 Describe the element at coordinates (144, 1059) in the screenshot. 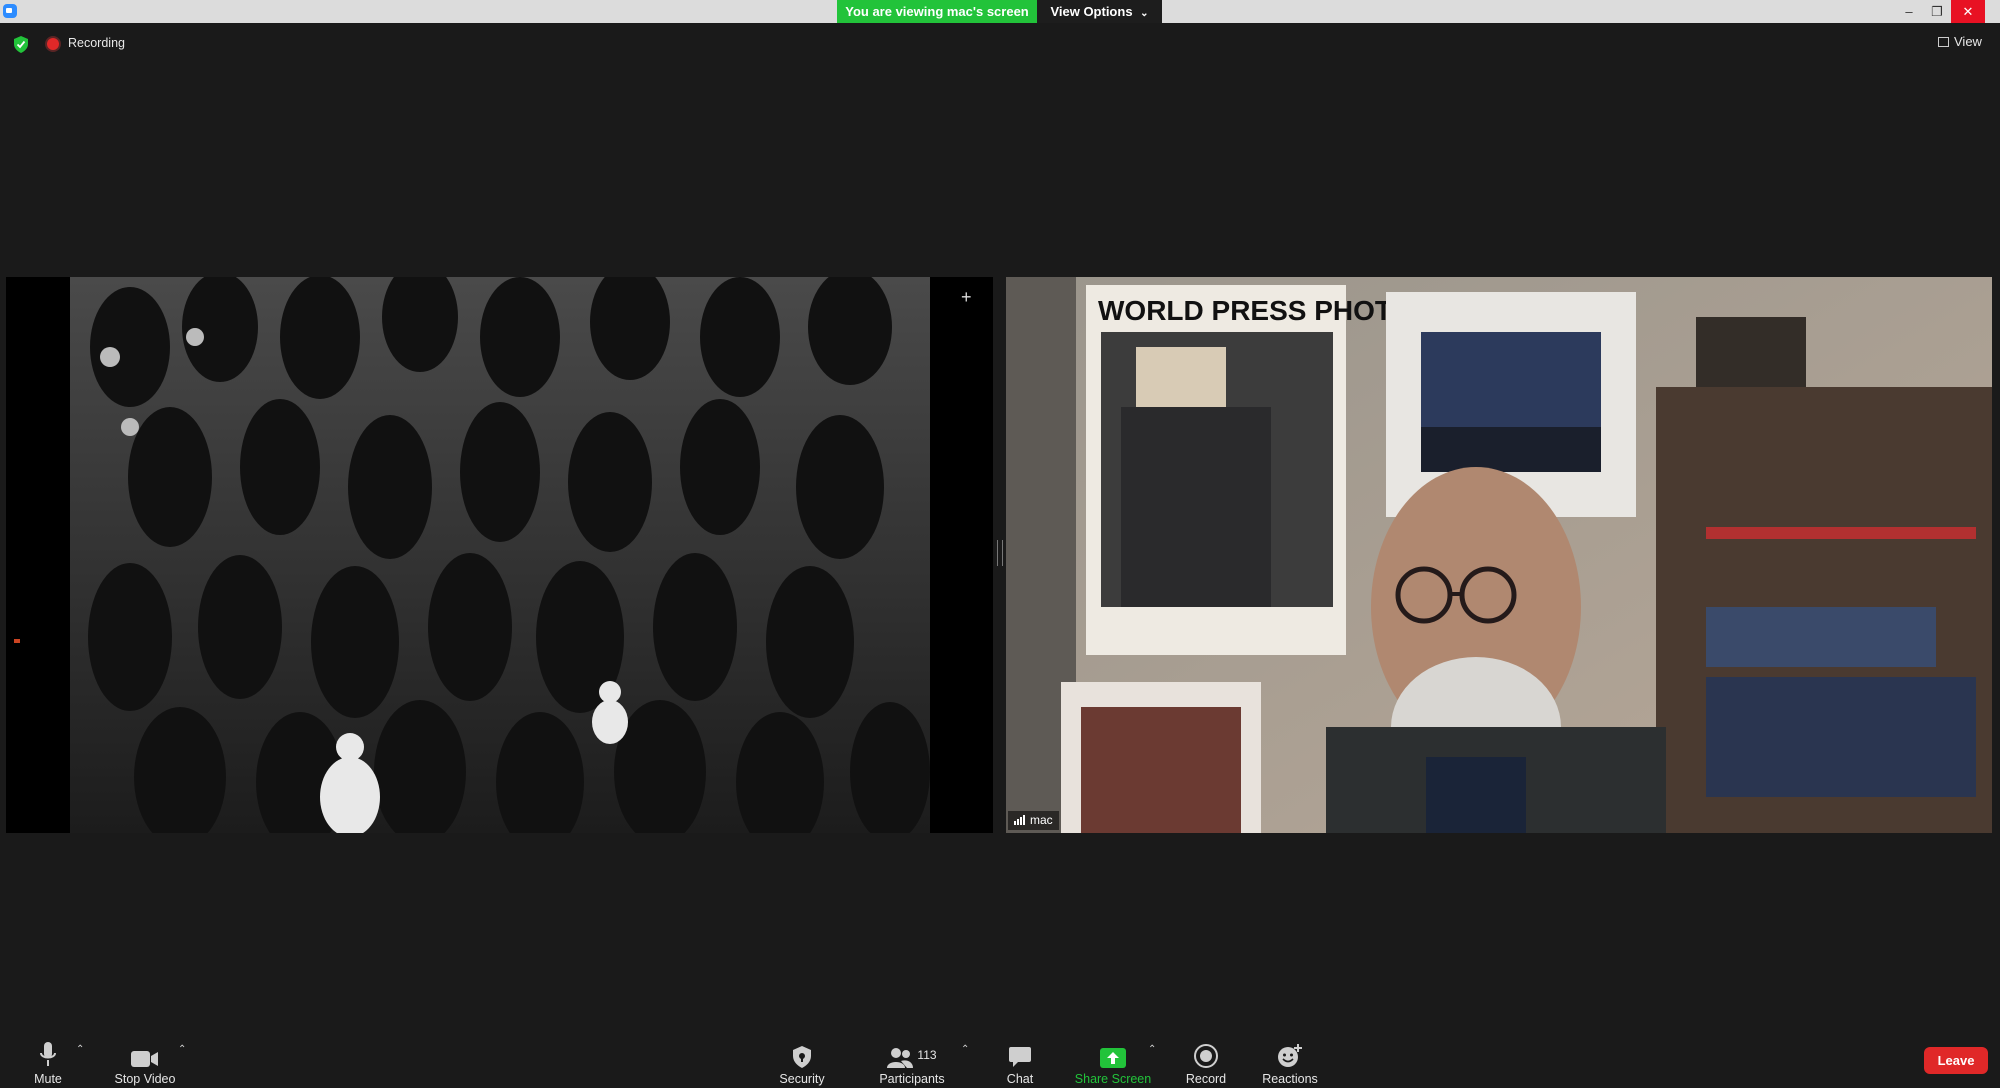

I see `video-camera-icon` at that location.